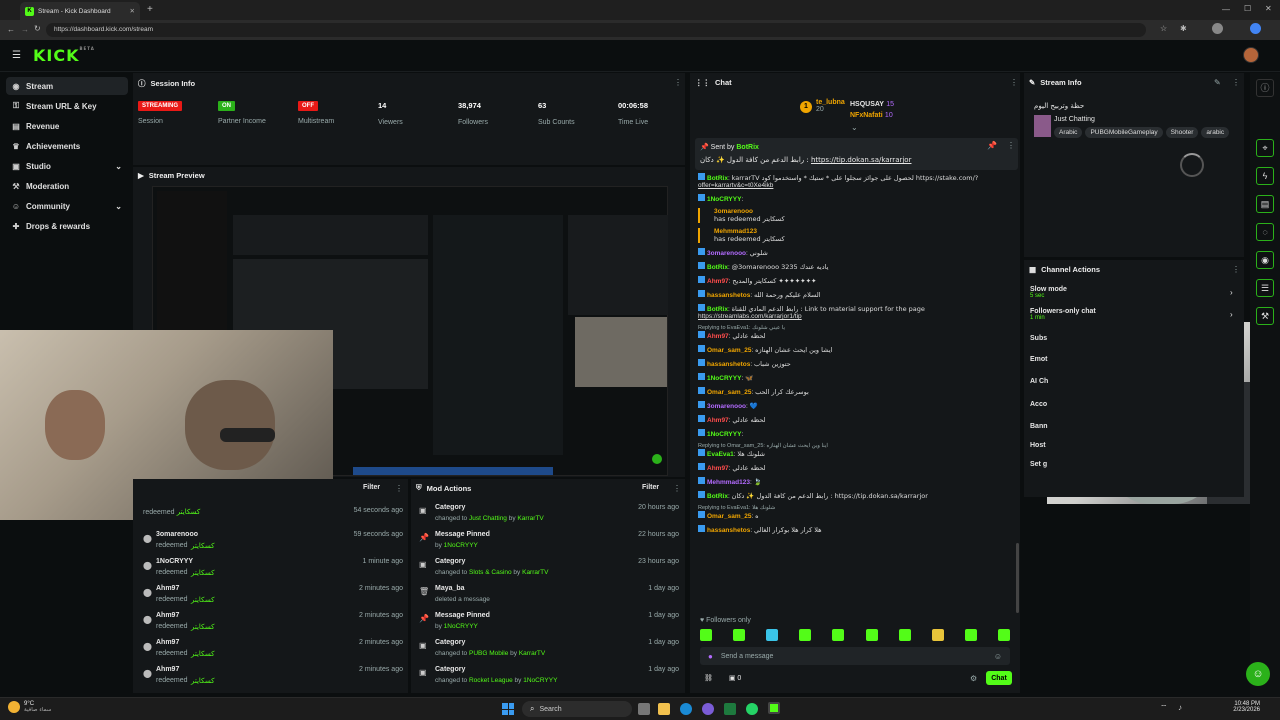 This screenshot has height=720, width=1280. Describe the element at coordinates (549, 543) in the screenshot. I see `mod-action-row: 📌 Message Pinned by 1NoCRYYY 22 hours ago` at that location.